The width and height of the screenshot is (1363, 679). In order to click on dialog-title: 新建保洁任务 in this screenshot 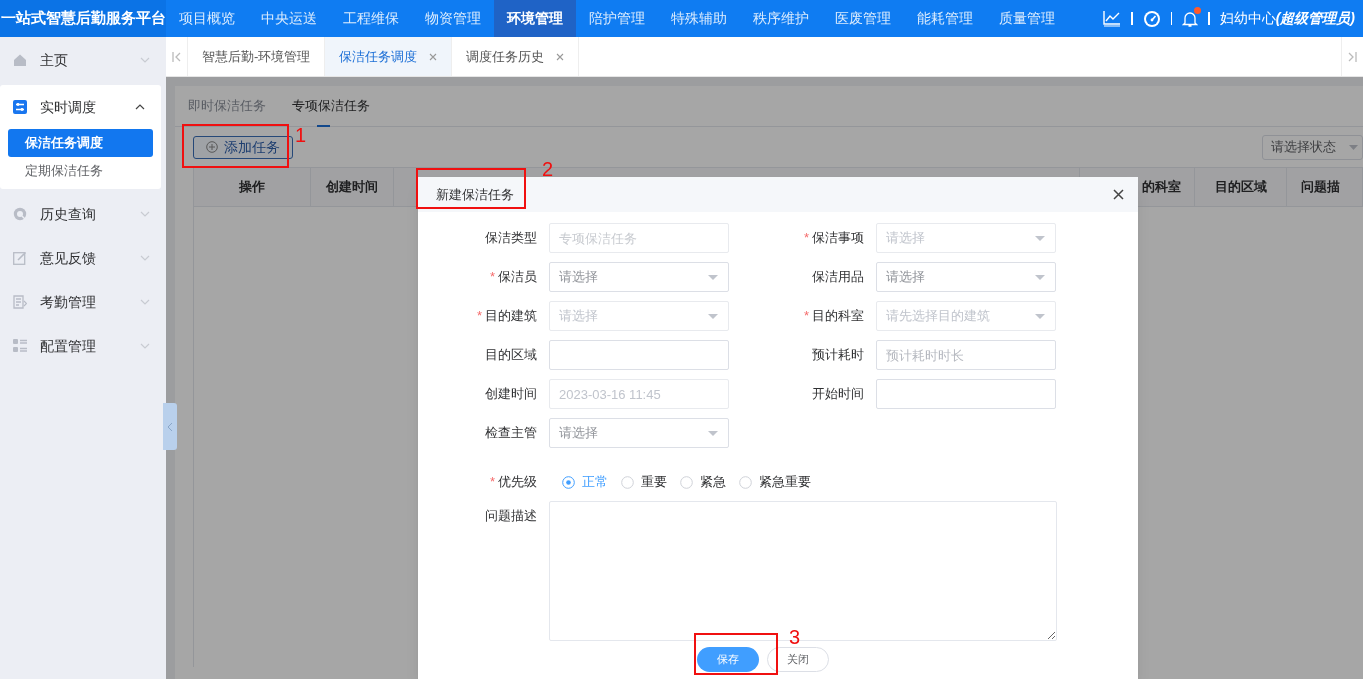, I will do `click(475, 194)`.